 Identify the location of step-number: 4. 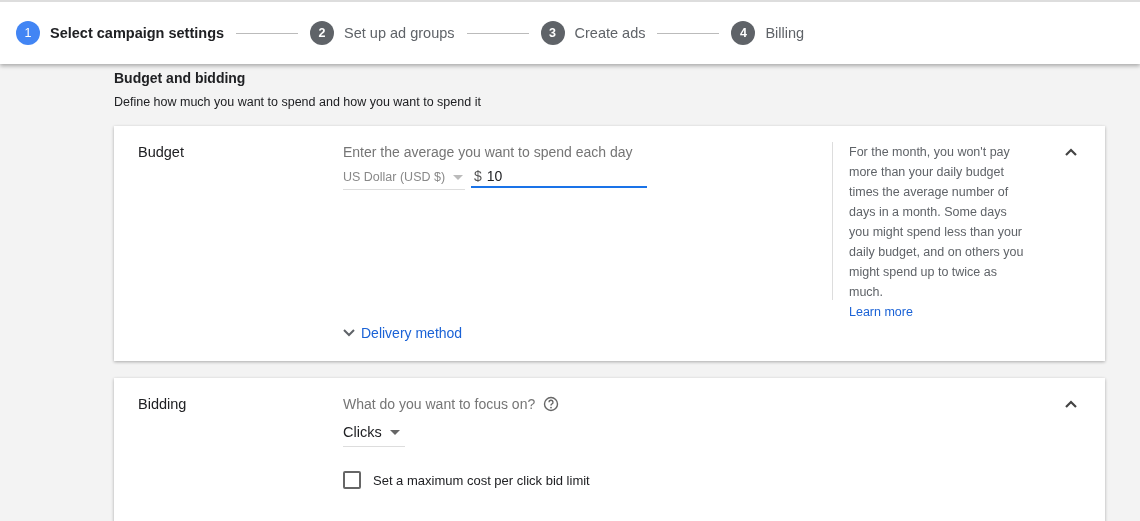
(743, 33).